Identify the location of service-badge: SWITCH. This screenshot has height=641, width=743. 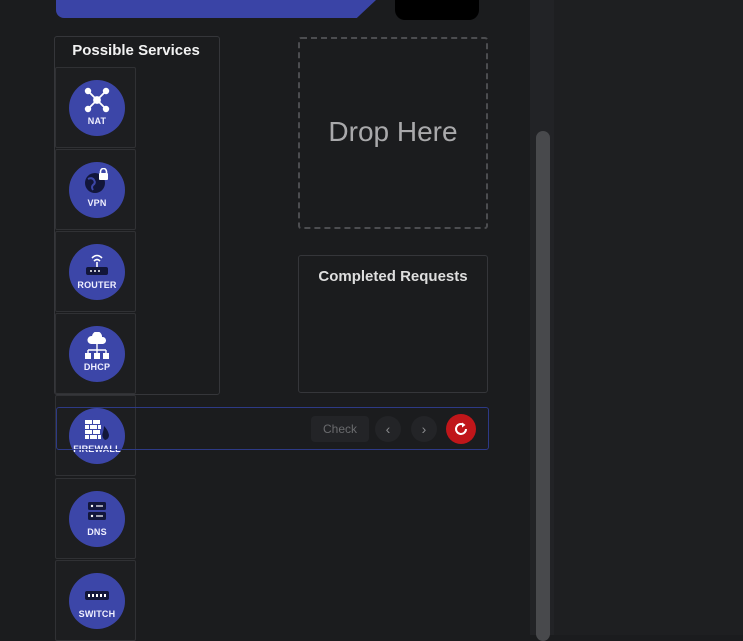
(97, 601).